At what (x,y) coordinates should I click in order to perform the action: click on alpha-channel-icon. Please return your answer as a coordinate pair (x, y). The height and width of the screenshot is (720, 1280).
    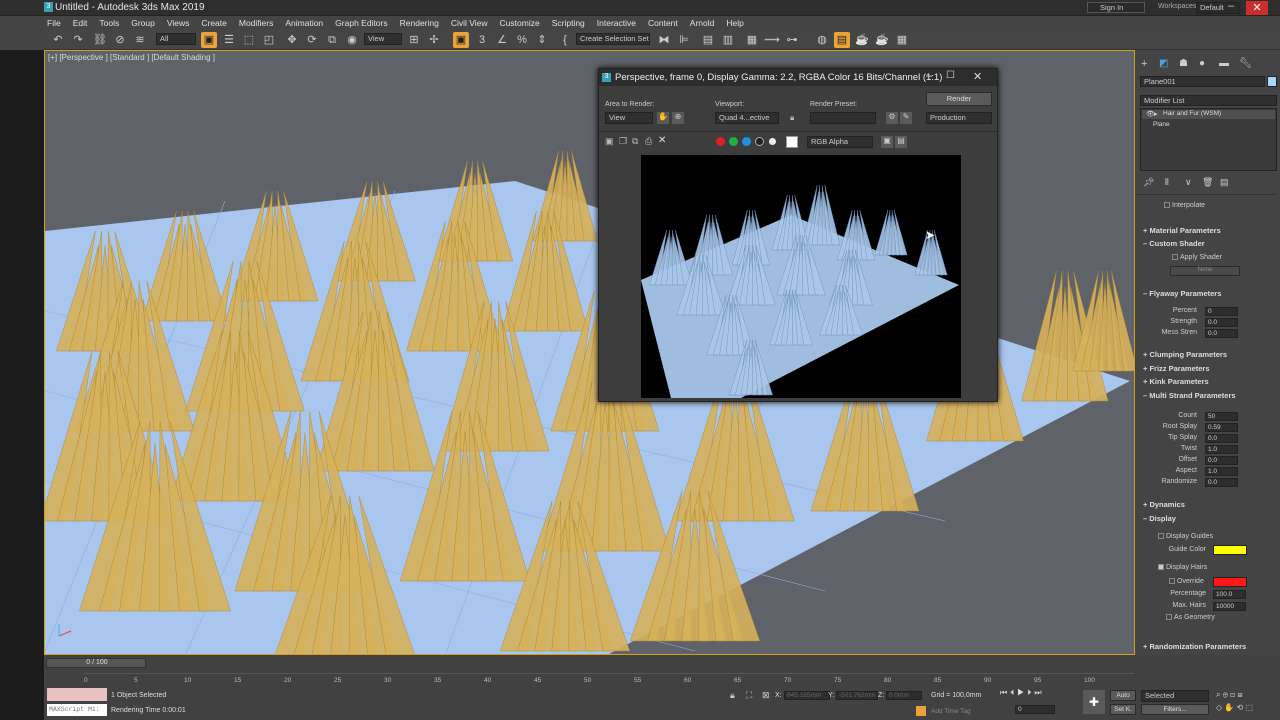
    Looking at the image, I should click on (759, 141).